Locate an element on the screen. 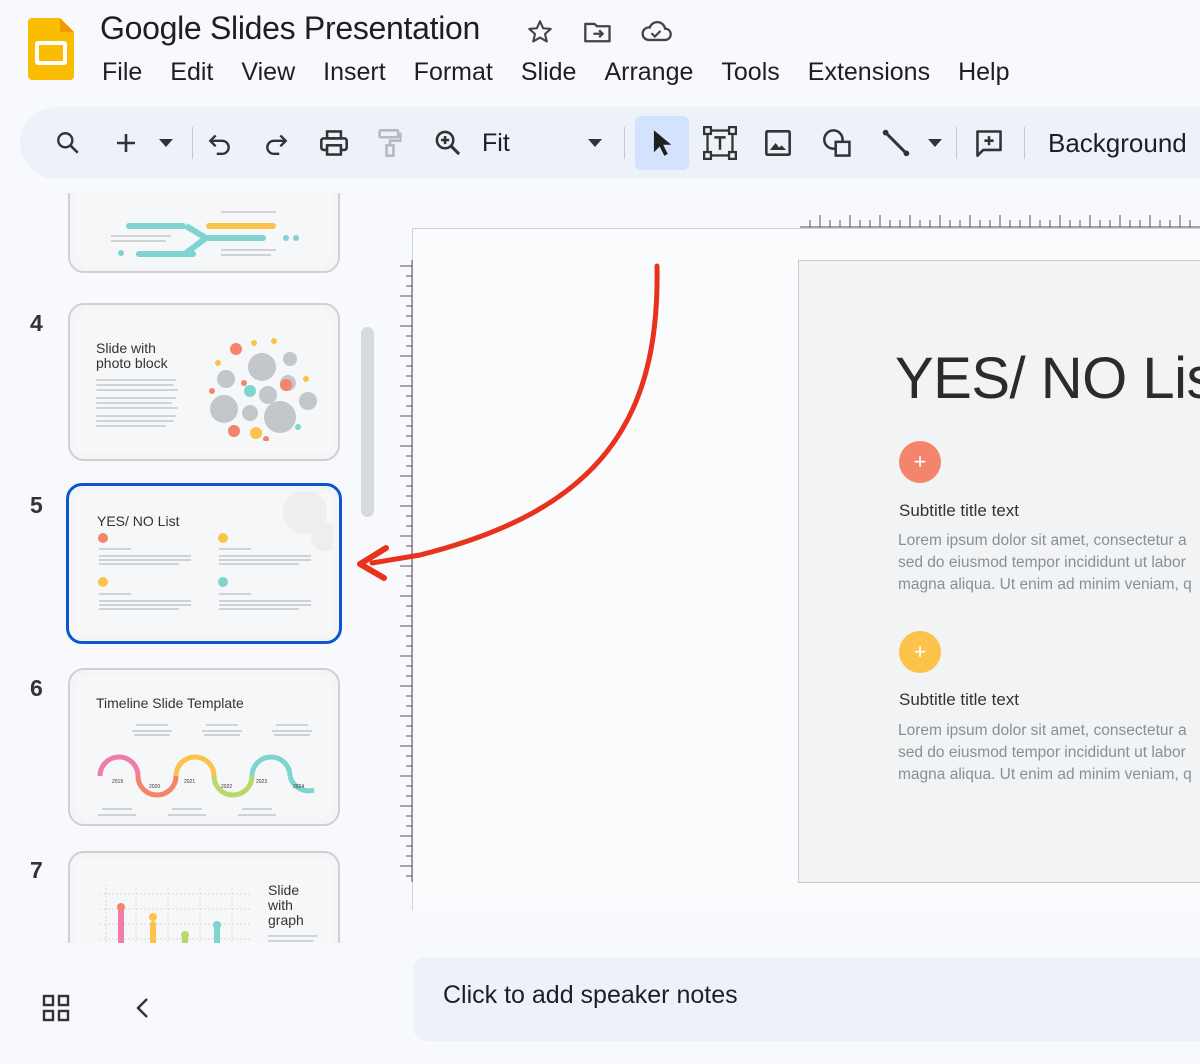 Image resolution: width=1200 pixels, height=1064 pixels. slide-number-7: 7 is located at coordinates (36, 870).